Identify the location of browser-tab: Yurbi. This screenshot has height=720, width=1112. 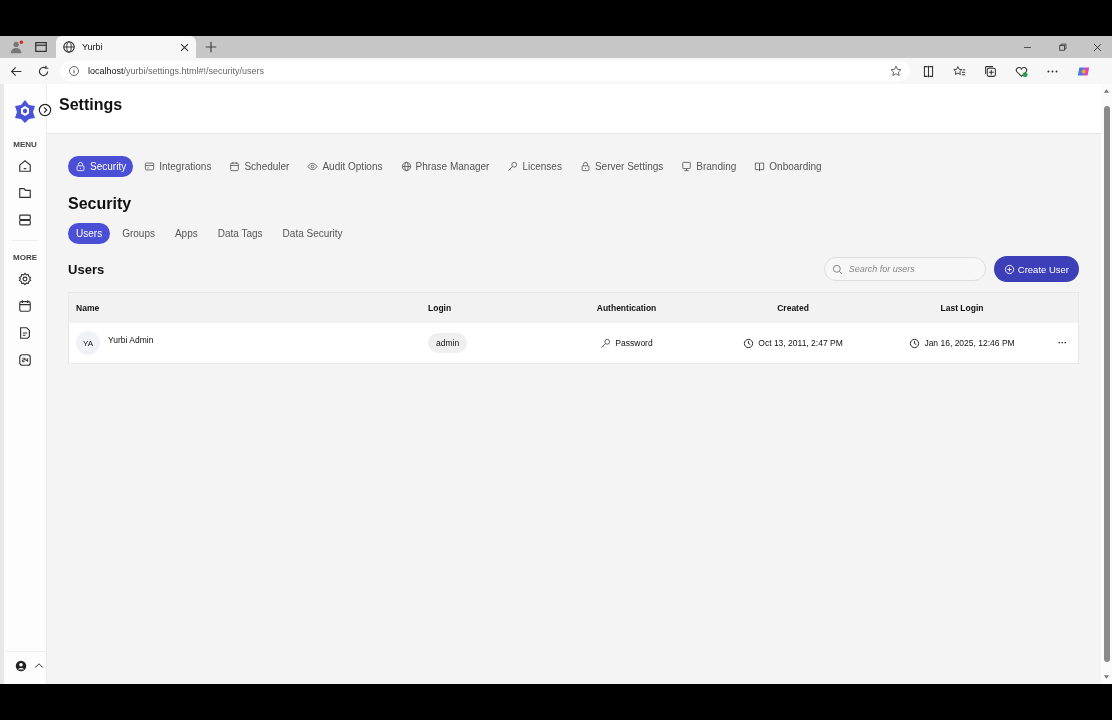
(126, 47).